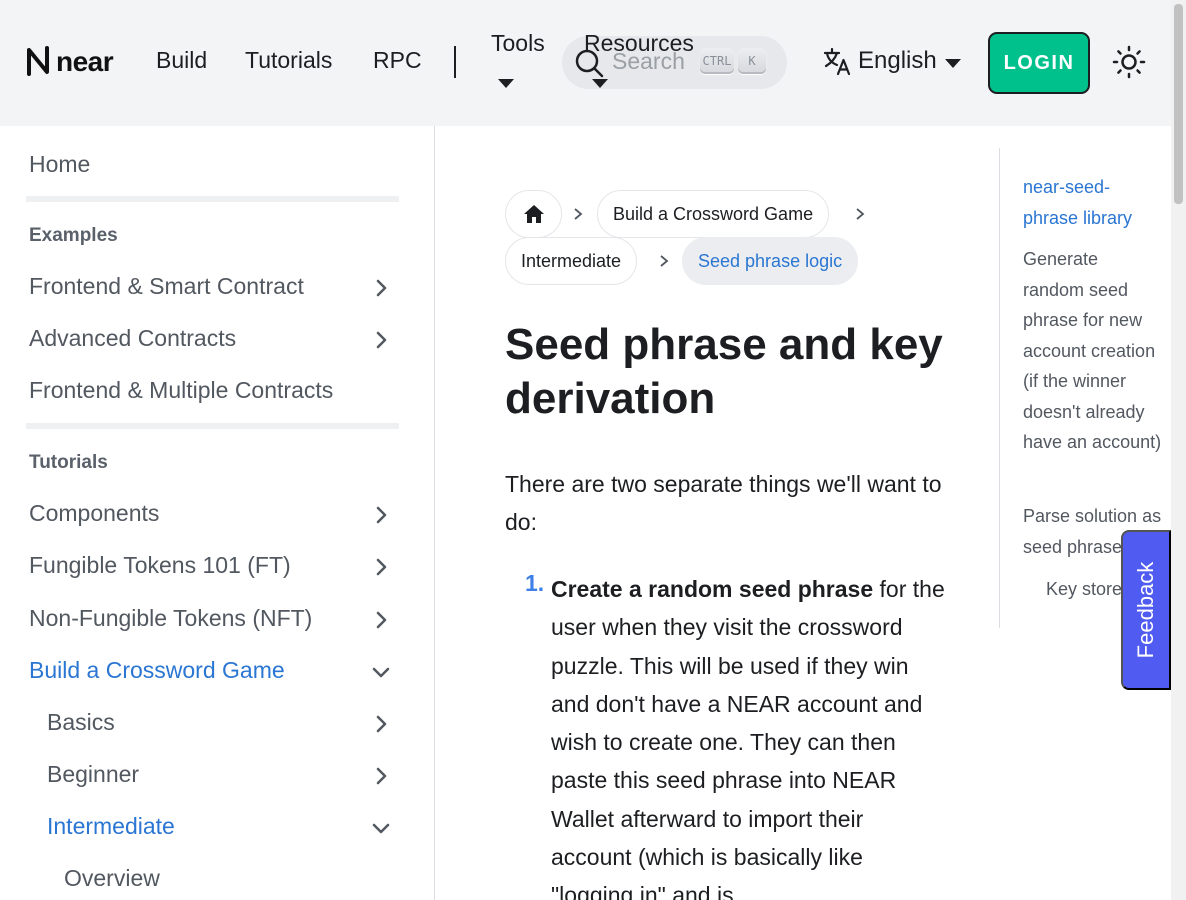  What do you see at coordinates (288, 60) in the screenshot?
I see `nav-link-tutorials: Tutorials` at bounding box center [288, 60].